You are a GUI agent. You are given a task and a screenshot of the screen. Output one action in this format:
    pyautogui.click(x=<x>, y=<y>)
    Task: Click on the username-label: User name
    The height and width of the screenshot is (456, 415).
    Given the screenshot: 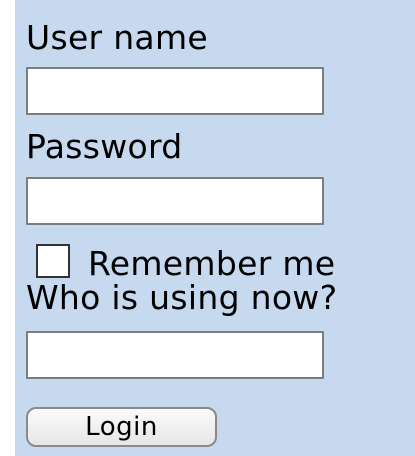 What is the action you would take?
    pyautogui.click(x=117, y=37)
    